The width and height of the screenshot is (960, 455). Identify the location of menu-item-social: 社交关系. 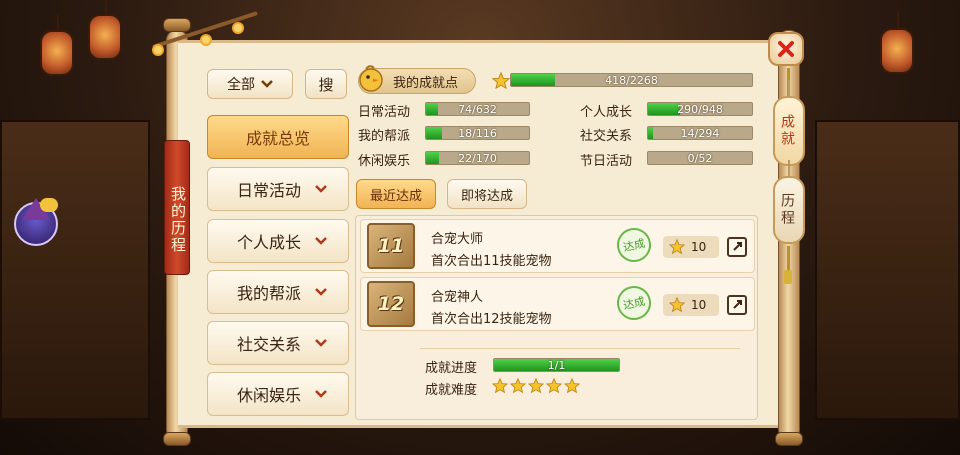
(278, 343).